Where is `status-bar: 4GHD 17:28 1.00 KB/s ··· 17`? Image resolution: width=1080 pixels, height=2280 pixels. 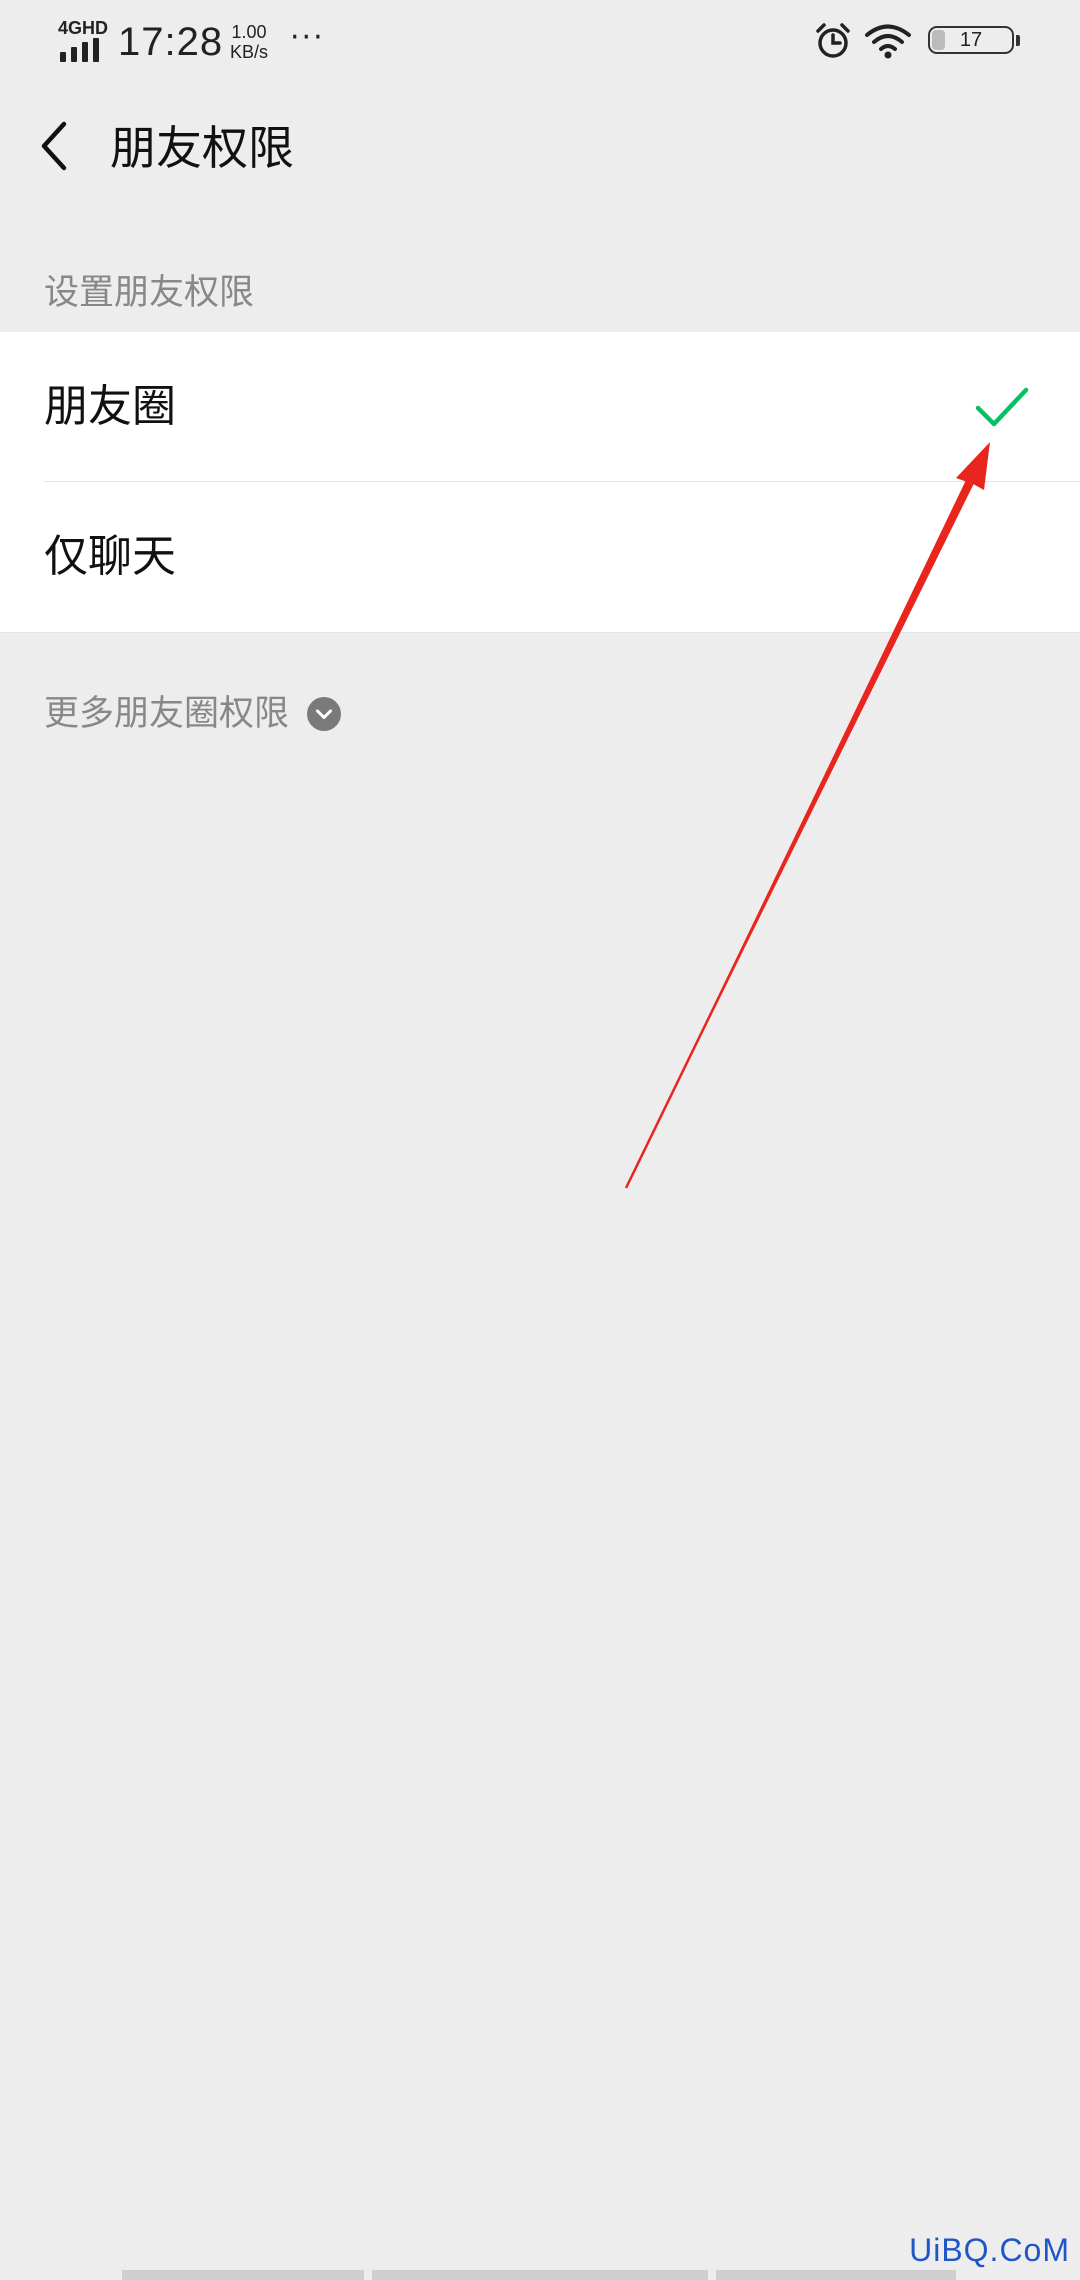
status-bar: 4GHD 17:28 1.00 KB/s ··· 17 is located at coordinates (540, 42).